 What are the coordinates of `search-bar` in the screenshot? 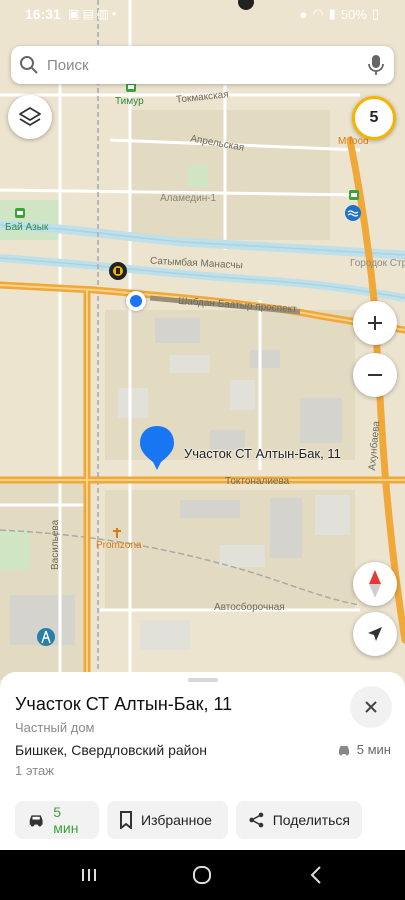 It's located at (202, 65).